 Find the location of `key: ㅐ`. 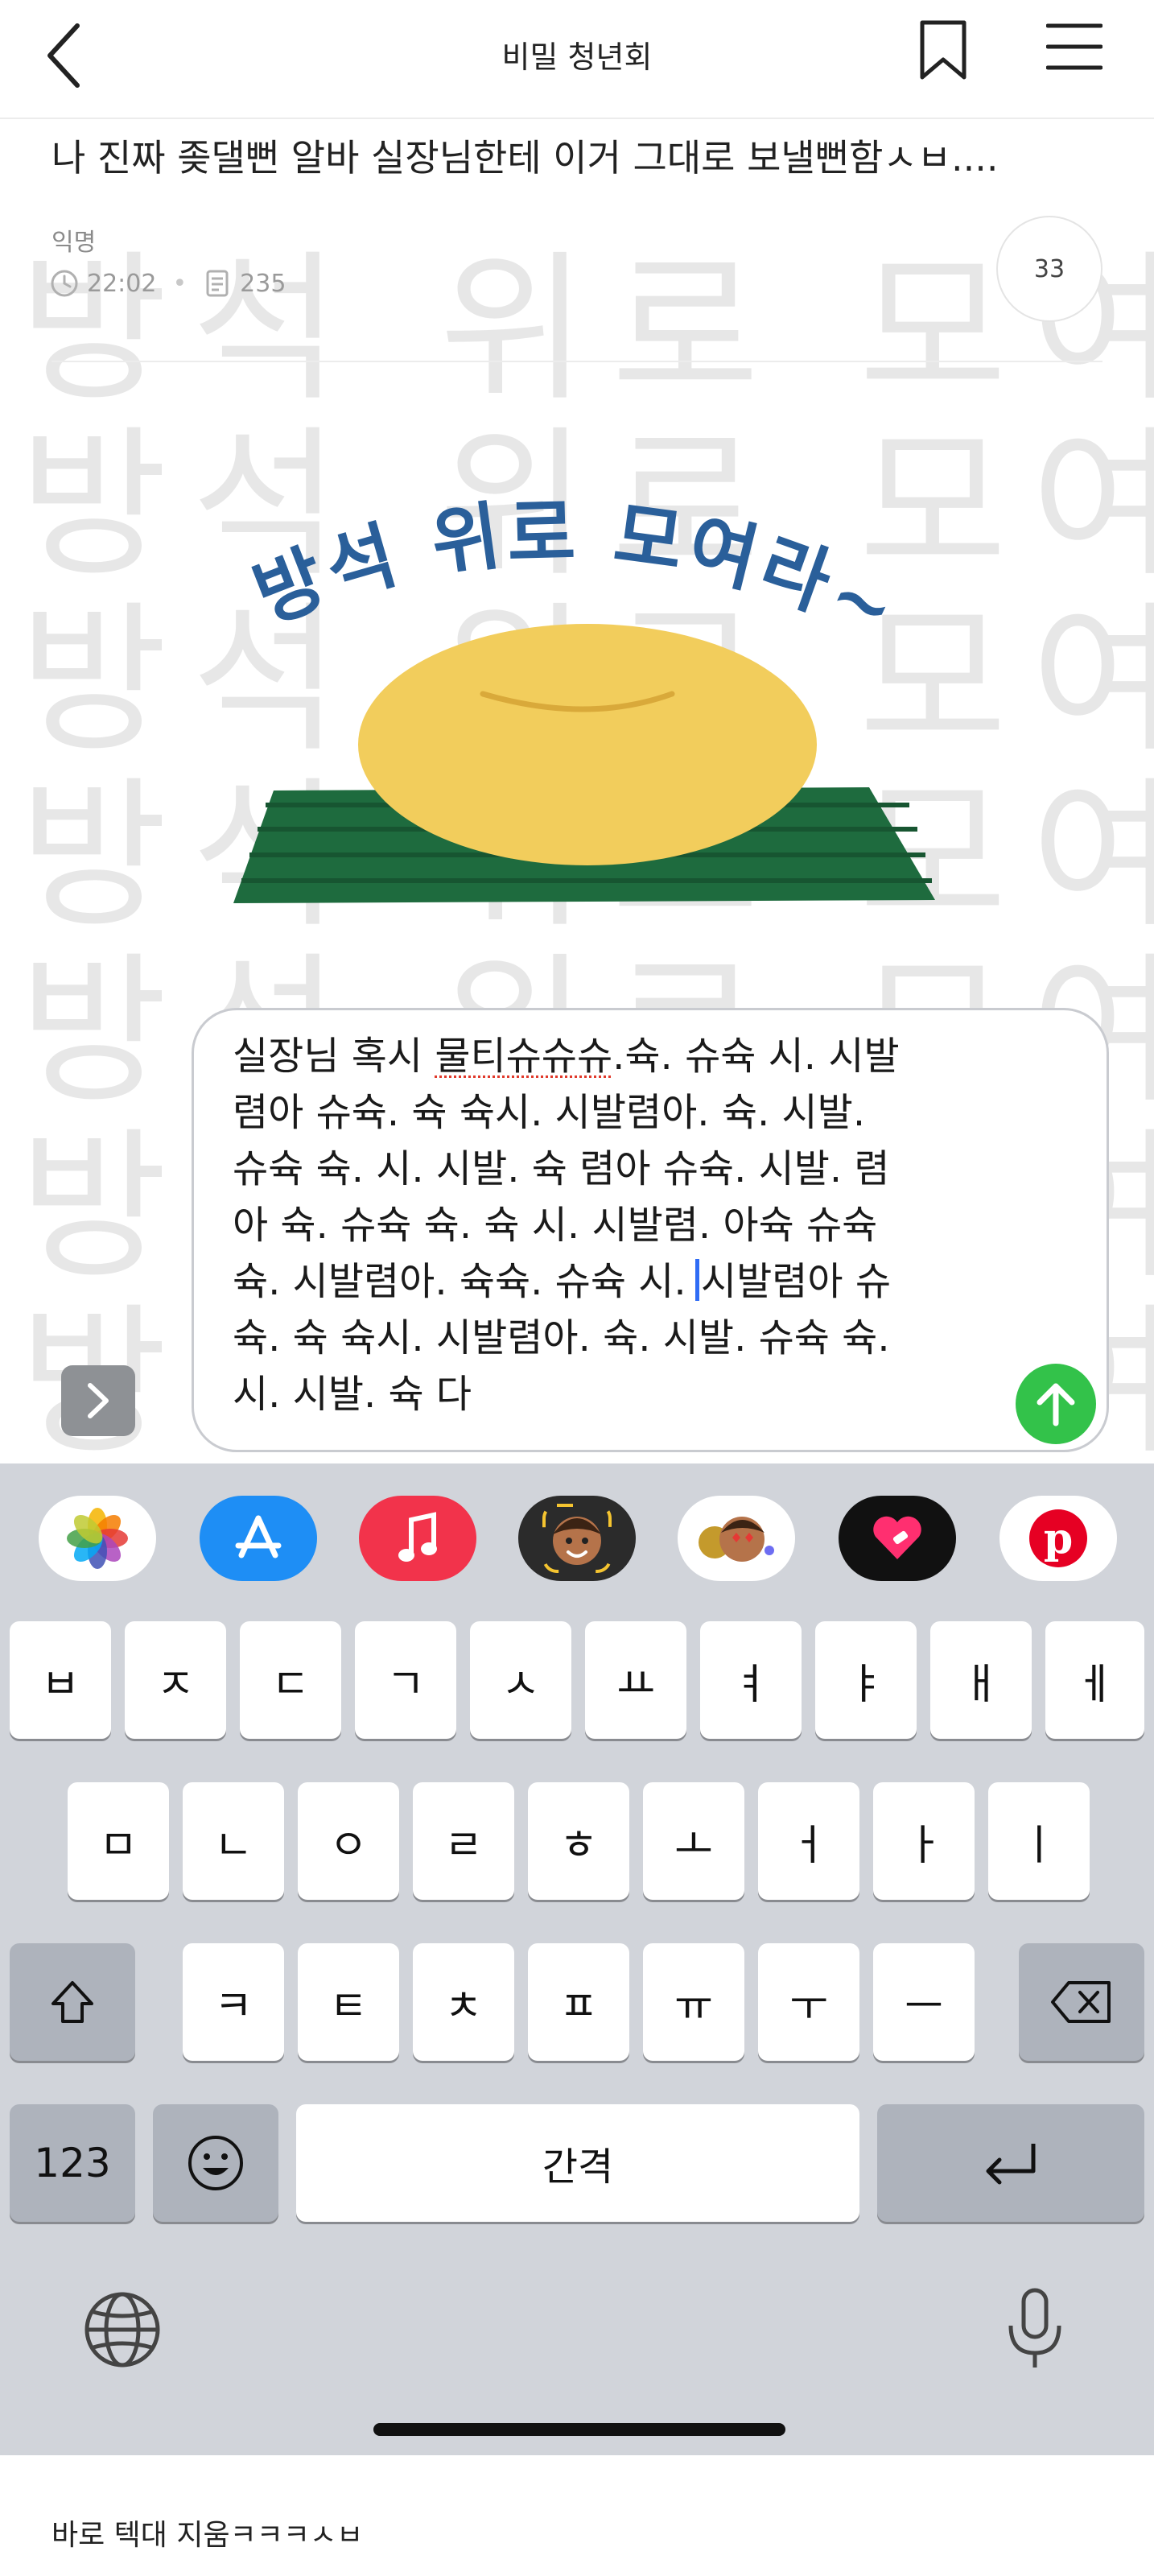

key: ㅐ is located at coordinates (981, 1680).